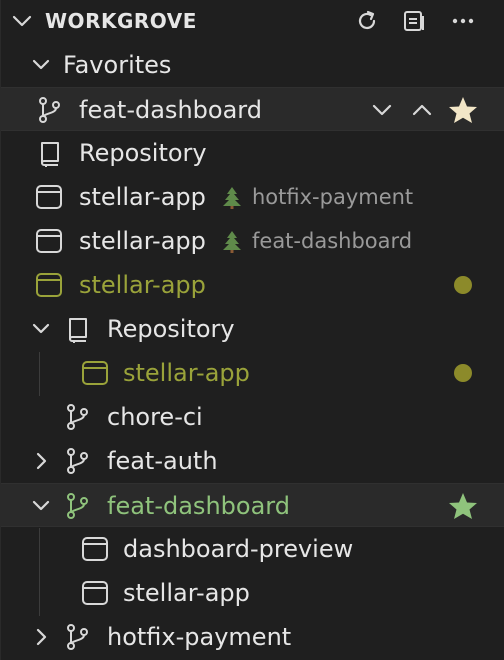 This screenshot has width=504, height=660. Describe the element at coordinates (332, 241) in the screenshot. I see `worktree-branch: feat-dashboard` at that location.